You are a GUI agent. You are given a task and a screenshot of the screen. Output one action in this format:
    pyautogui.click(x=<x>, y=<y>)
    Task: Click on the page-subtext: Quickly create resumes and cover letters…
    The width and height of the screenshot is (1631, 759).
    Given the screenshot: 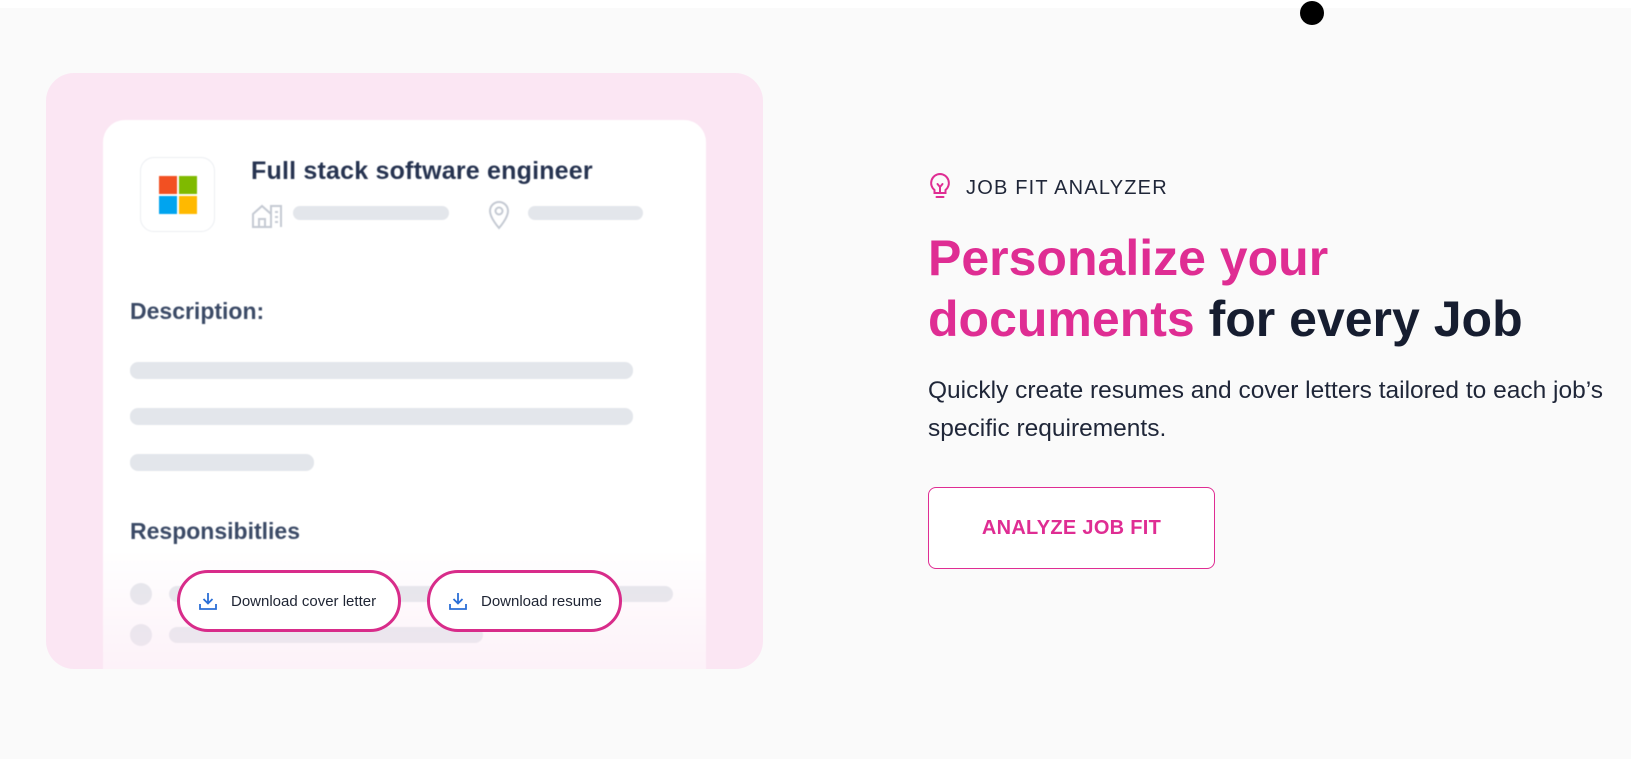 What is the action you would take?
    pyautogui.click(x=1265, y=409)
    